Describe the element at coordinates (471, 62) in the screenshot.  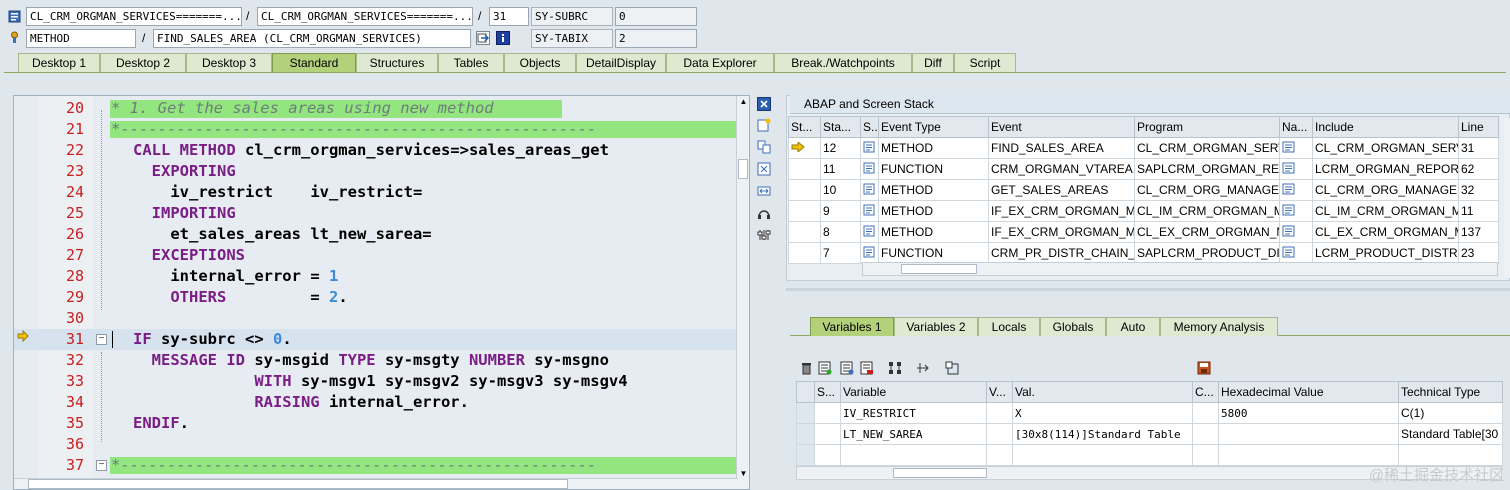
I see `tab-tables: Tables` at that location.